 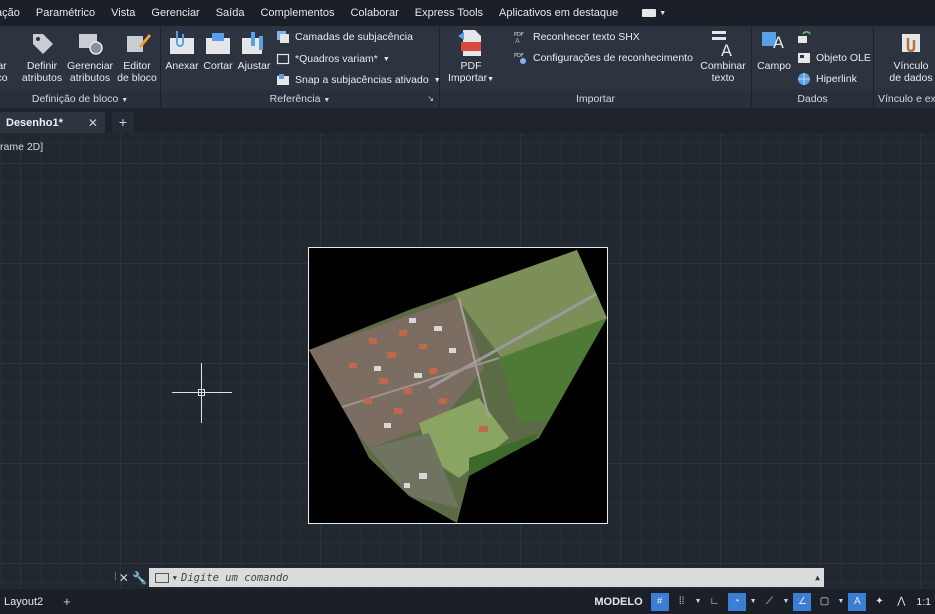 I want to click on panel-title-text: Dados, so click(x=812, y=99).